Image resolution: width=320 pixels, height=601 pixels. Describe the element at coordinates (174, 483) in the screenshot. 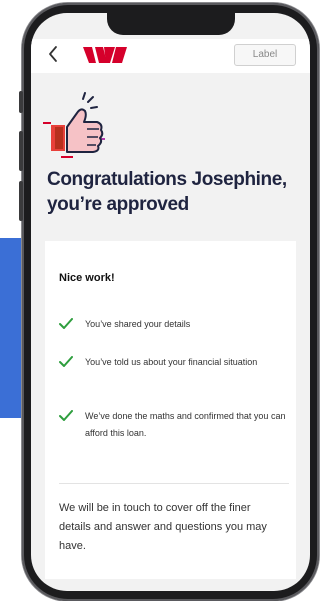

I see `card-divider` at that location.